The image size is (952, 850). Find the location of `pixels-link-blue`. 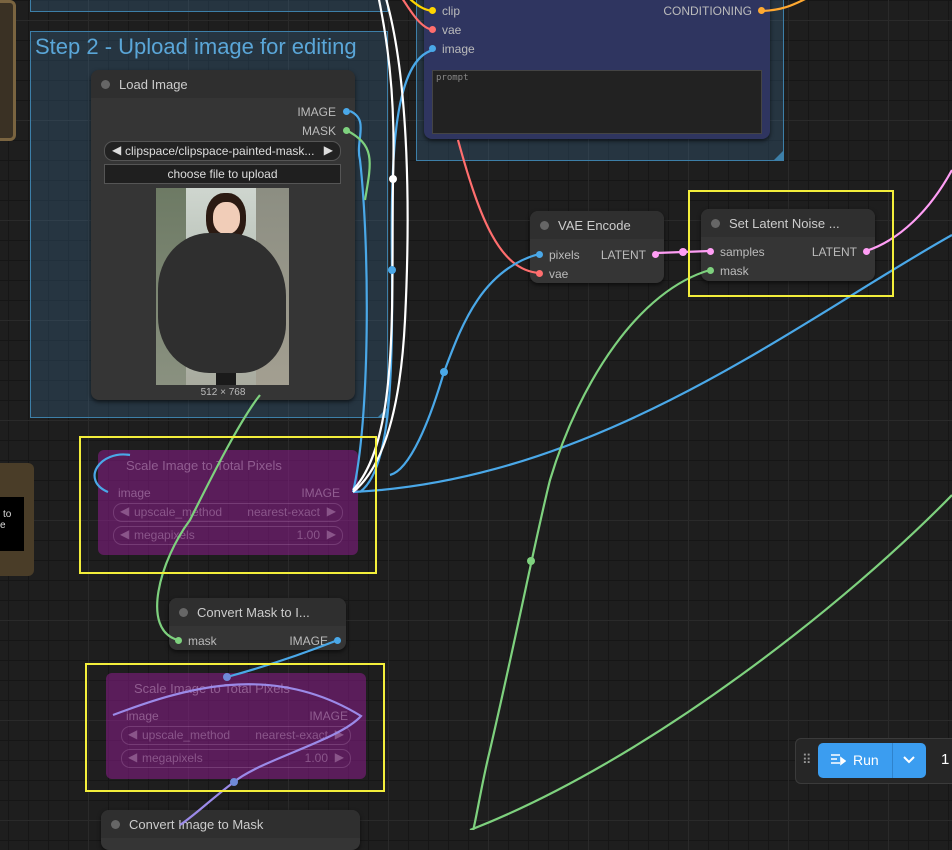

pixels-link-blue is located at coordinates (464, 364).